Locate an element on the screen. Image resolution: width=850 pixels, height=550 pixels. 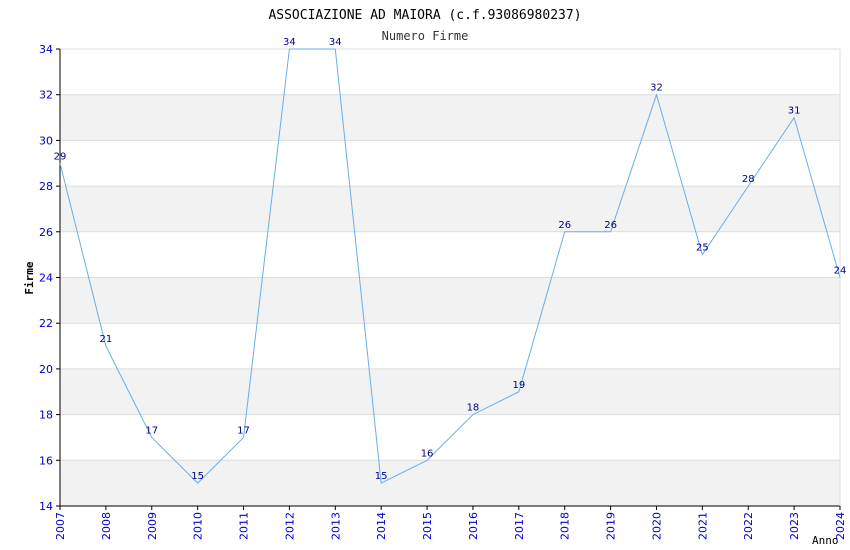
x-tick-label: 2014 is located at coordinates (381, 526).